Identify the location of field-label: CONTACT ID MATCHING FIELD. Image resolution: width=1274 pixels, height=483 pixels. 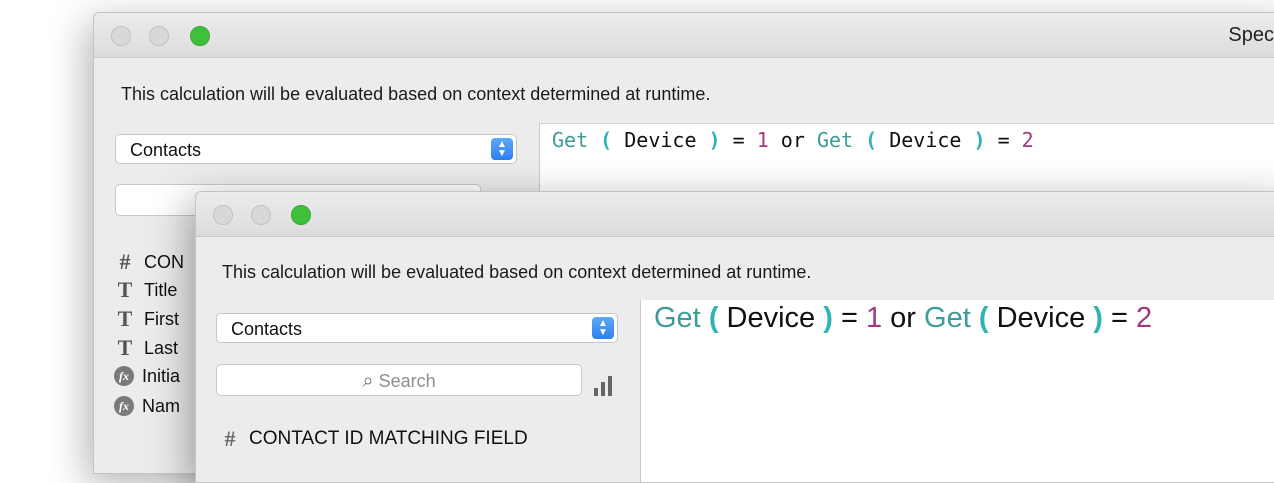
(388, 438).